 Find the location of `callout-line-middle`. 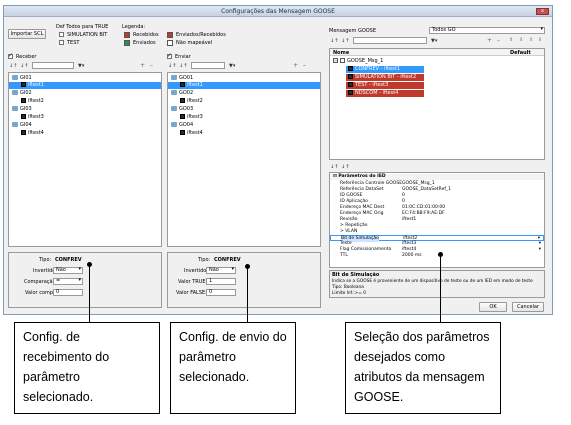

callout-line-middle is located at coordinates (247, 294).